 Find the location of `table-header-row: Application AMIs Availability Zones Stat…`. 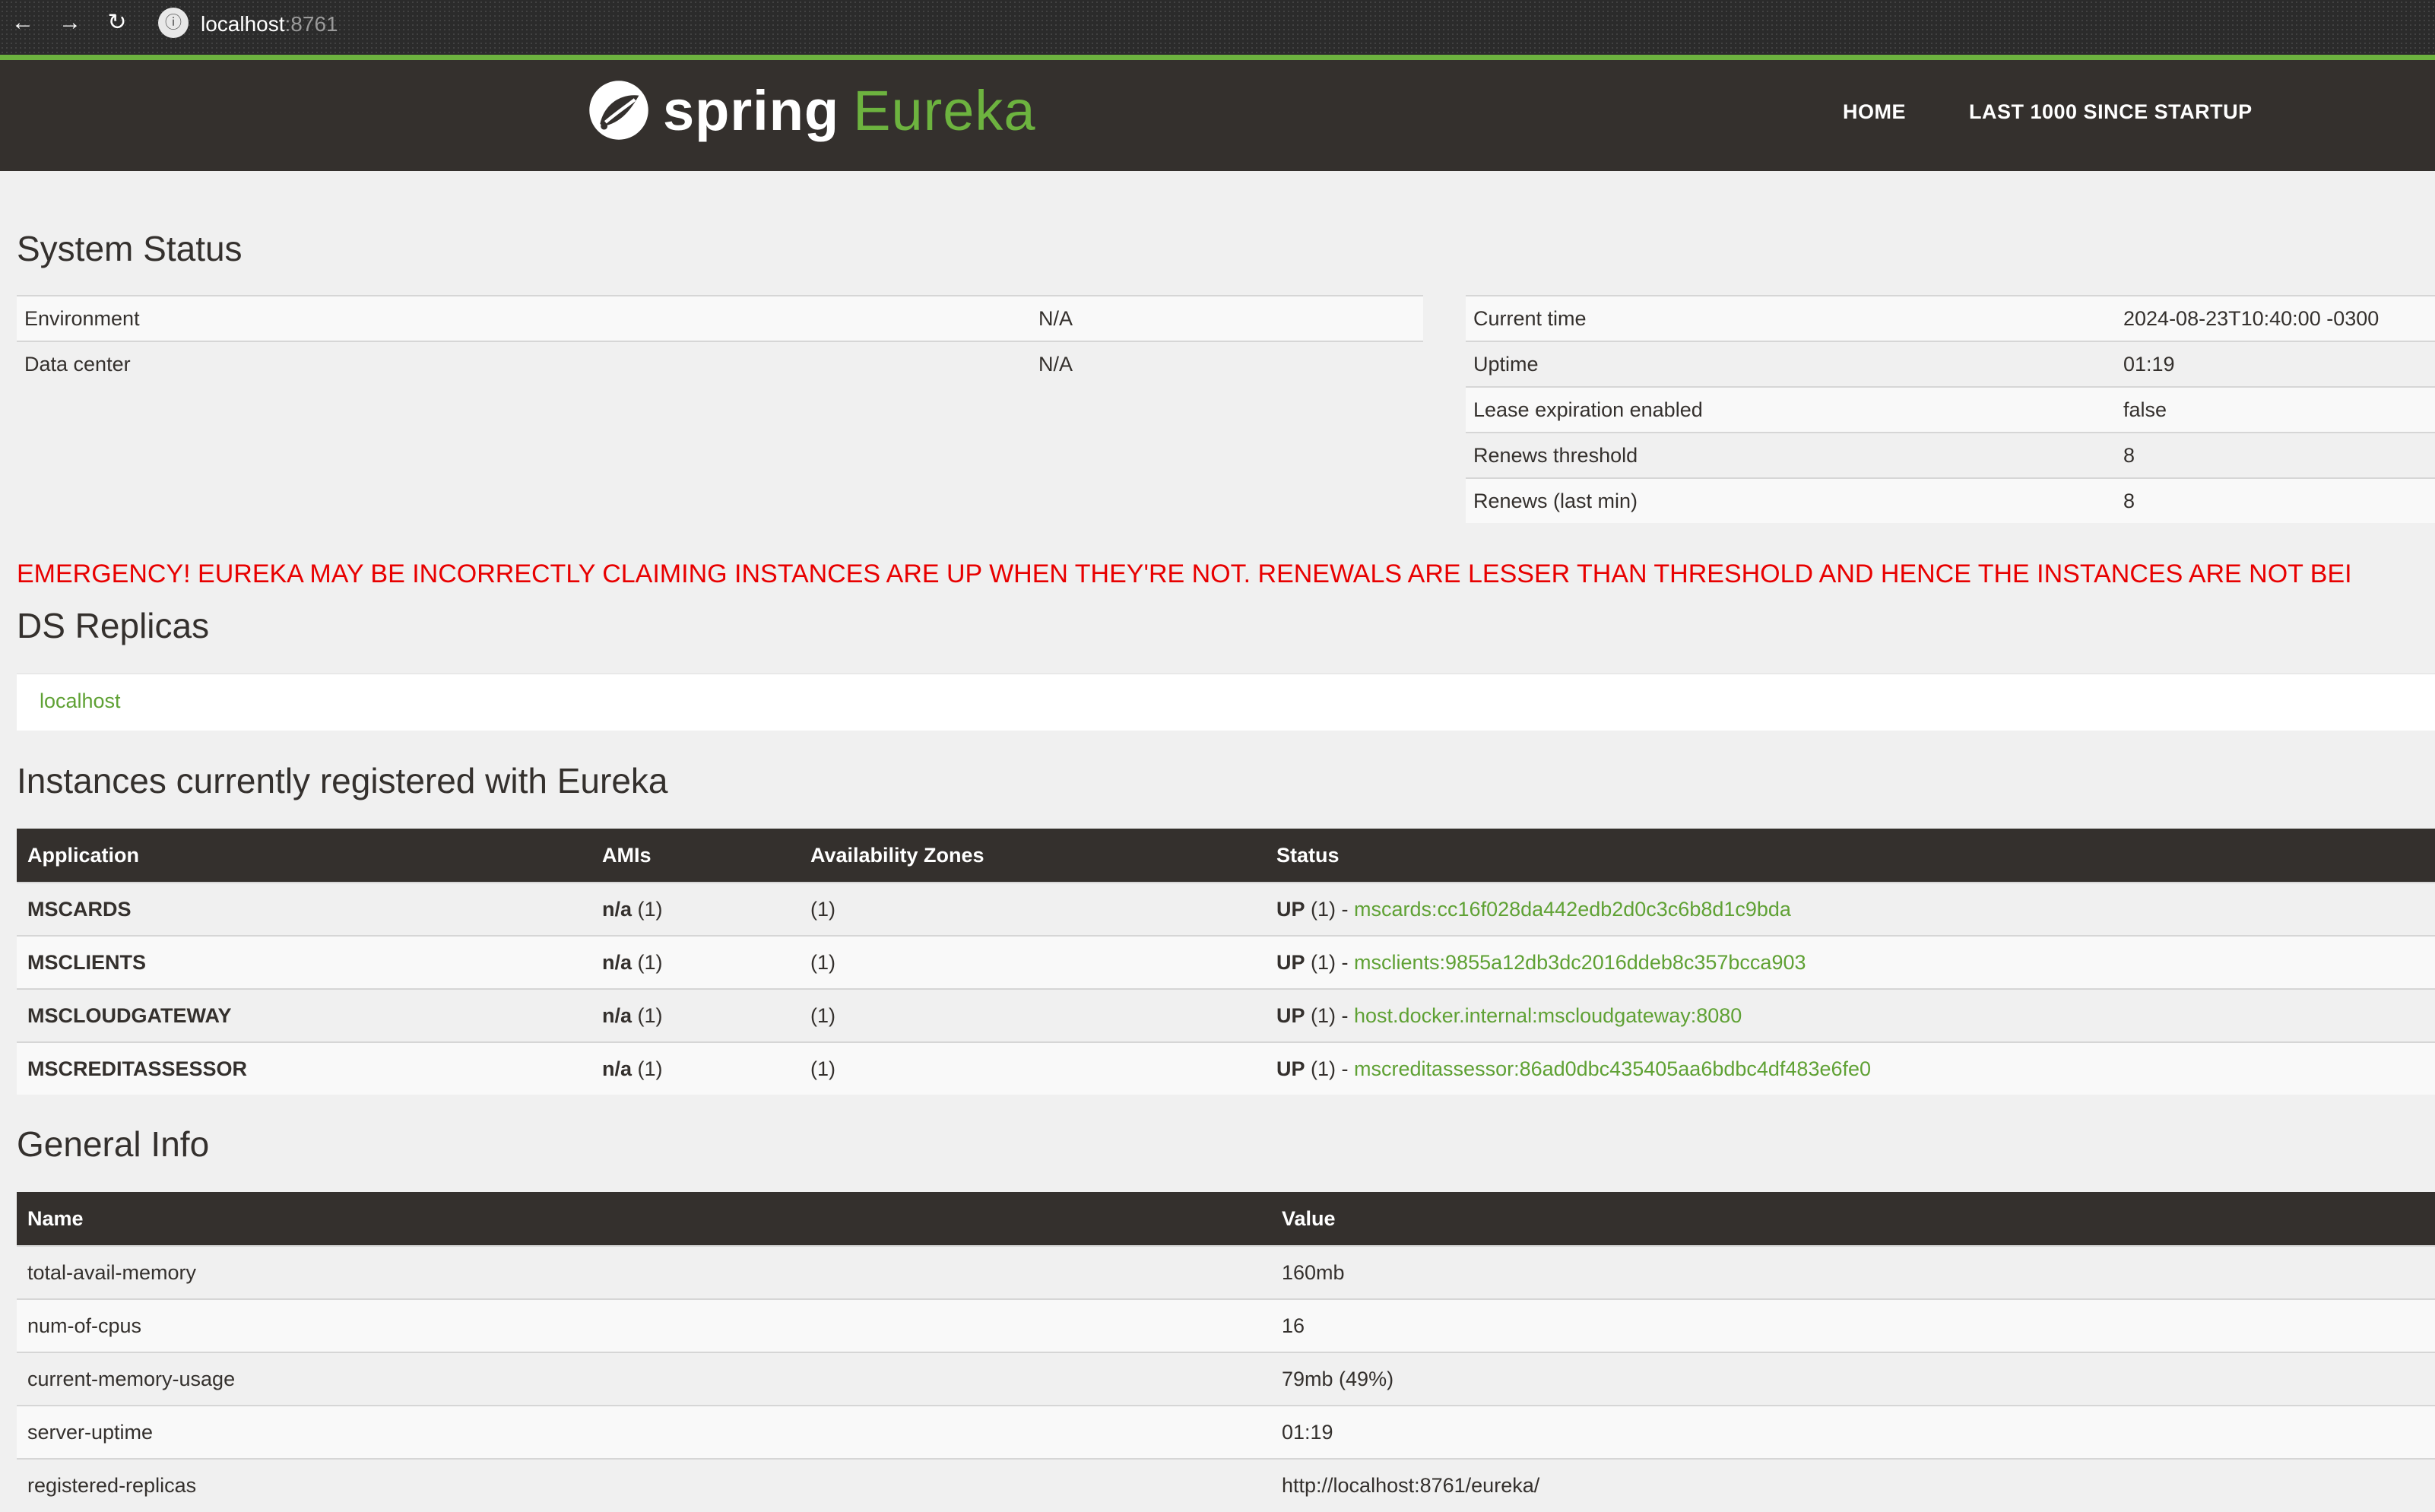

table-header-row: Application AMIs Availability Zones Stat… is located at coordinates (1226, 856).